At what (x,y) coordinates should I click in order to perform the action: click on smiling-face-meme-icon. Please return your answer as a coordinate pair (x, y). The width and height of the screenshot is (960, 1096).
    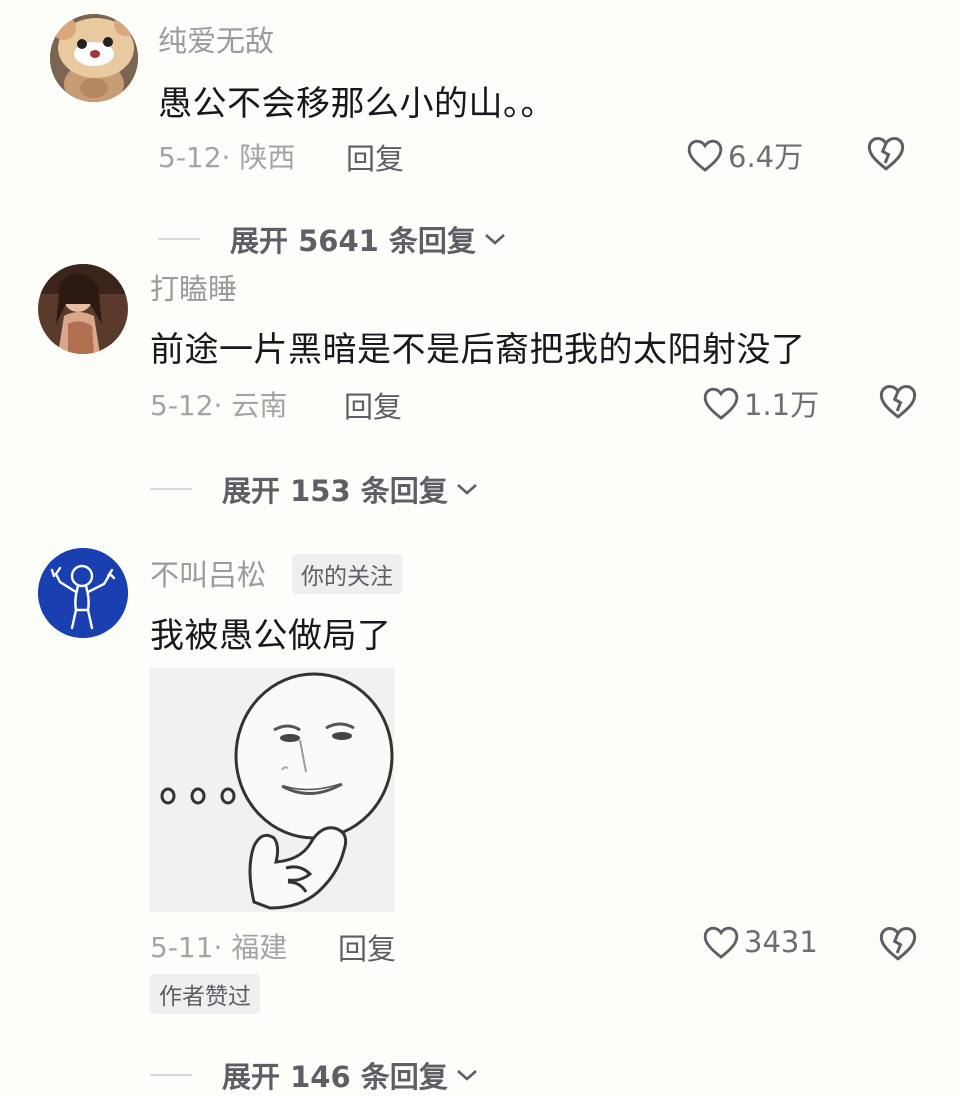
    Looking at the image, I should click on (272, 790).